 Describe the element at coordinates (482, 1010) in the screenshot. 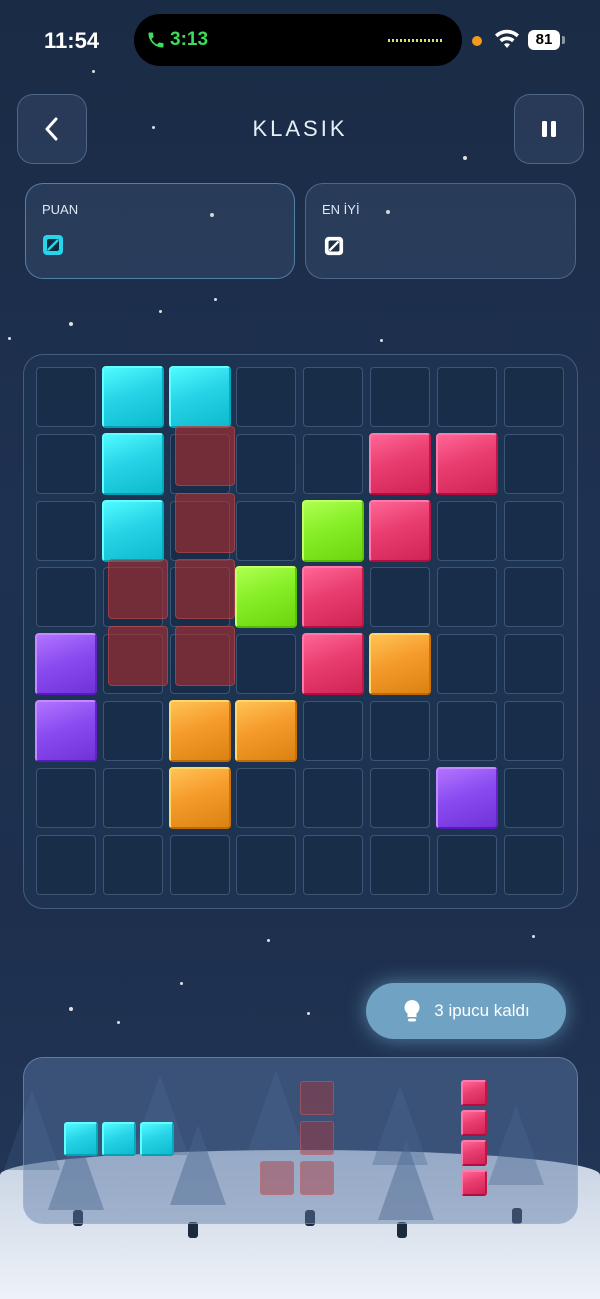

I see `hint-label: 3 ipucu kaldı` at that location.